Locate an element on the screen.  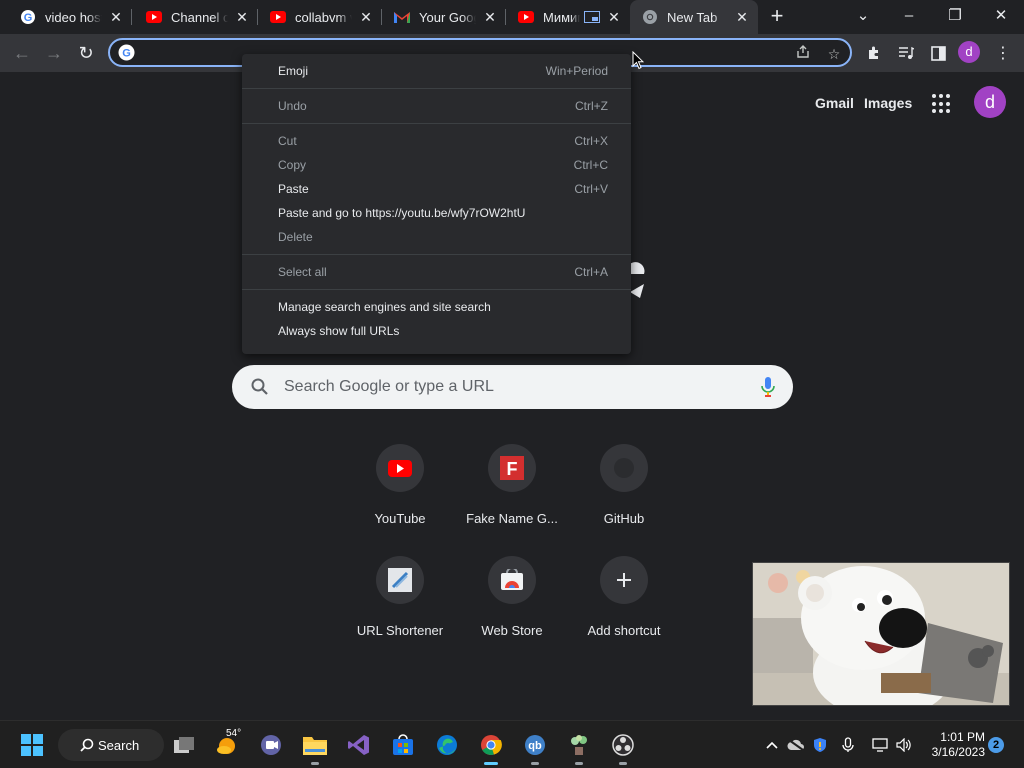
edge-icon is located at coordinates (447, 745).